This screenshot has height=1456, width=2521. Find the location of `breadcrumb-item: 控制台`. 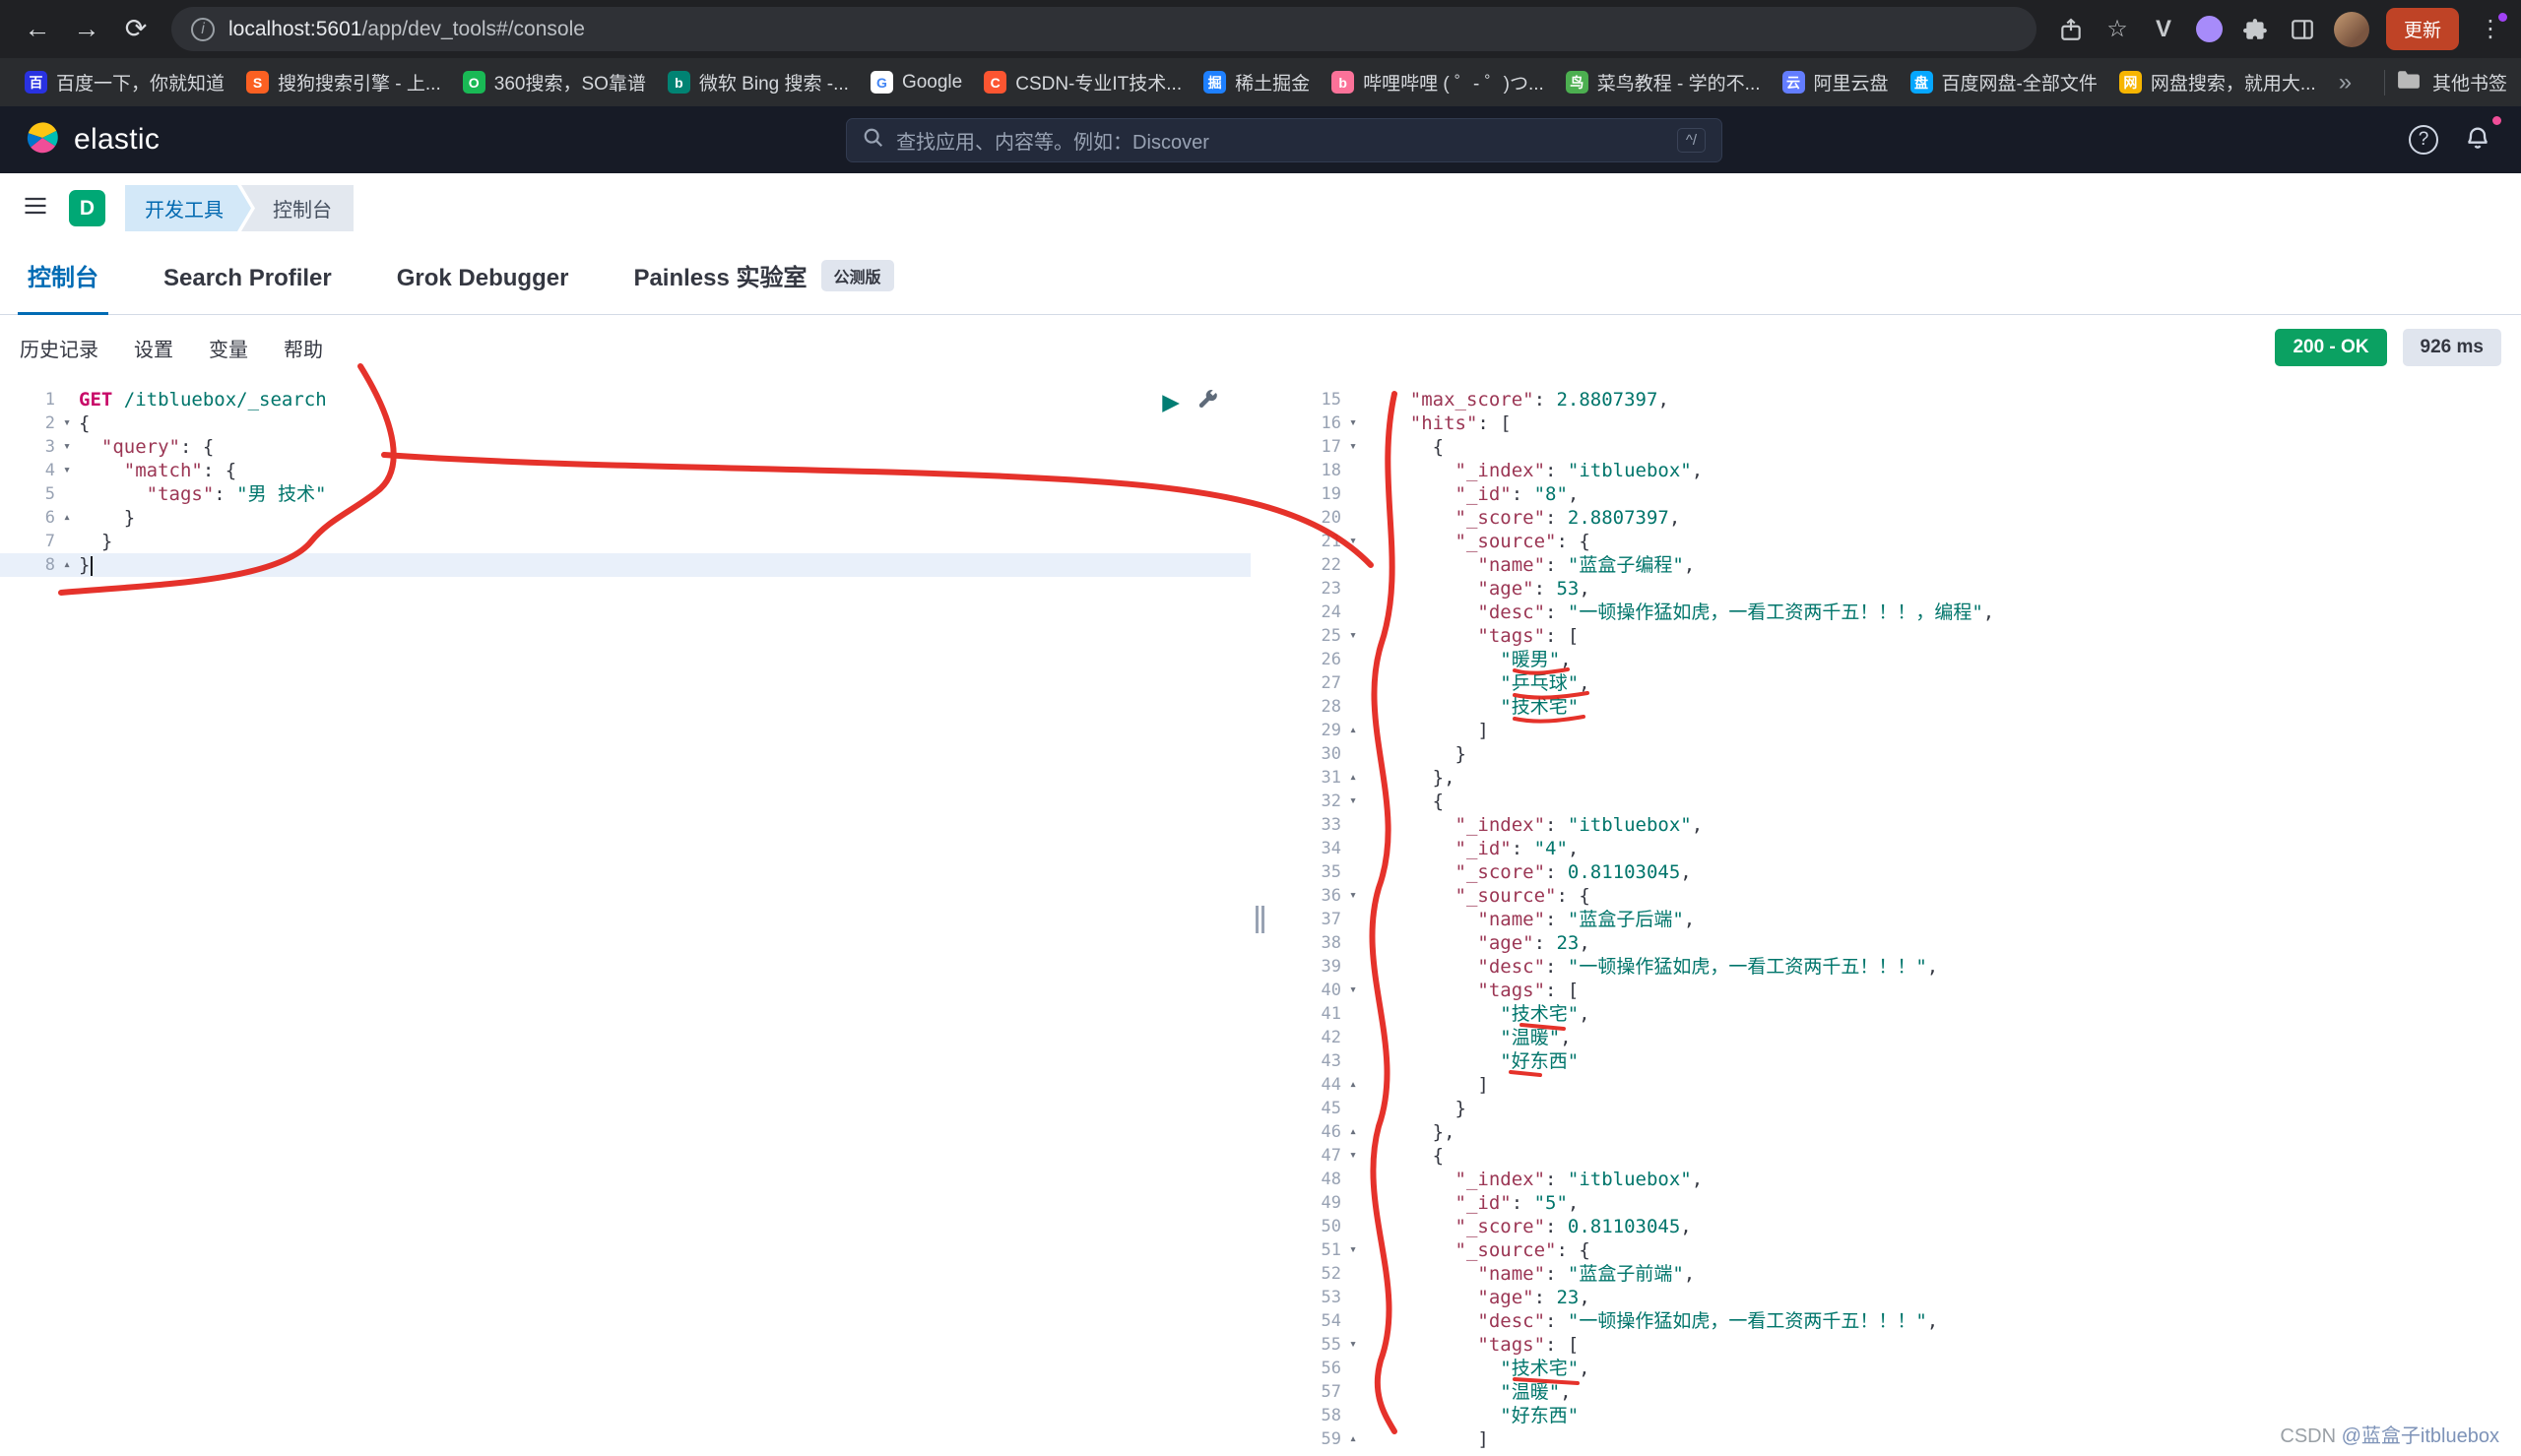

breadcrumb-item: 控制台 is located at coordinates (297, 208).